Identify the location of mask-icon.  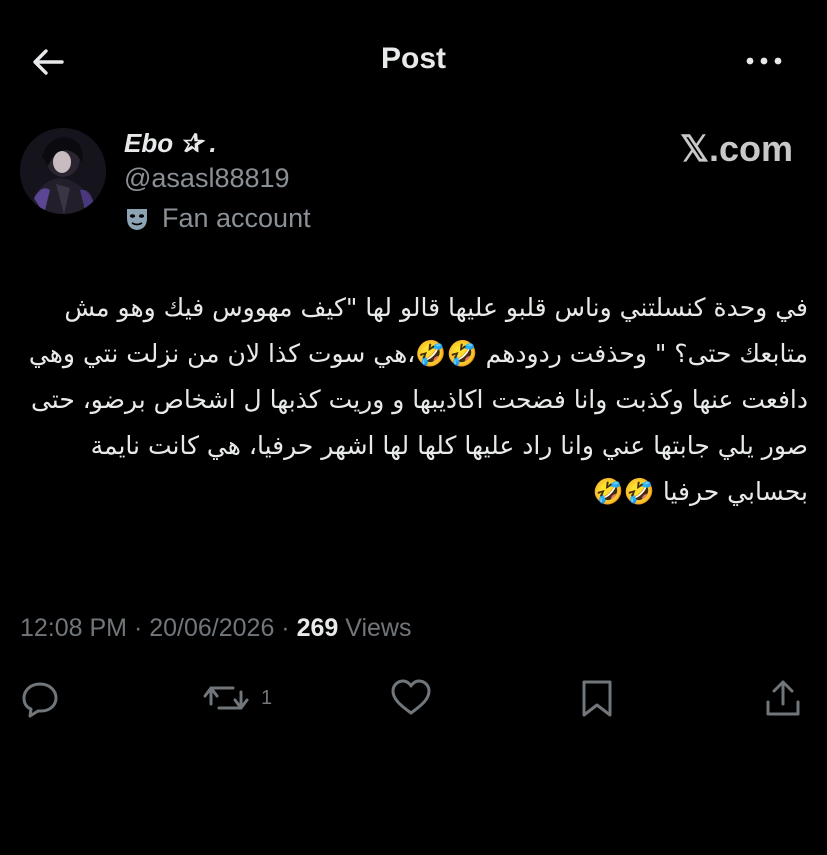
(137, 219).